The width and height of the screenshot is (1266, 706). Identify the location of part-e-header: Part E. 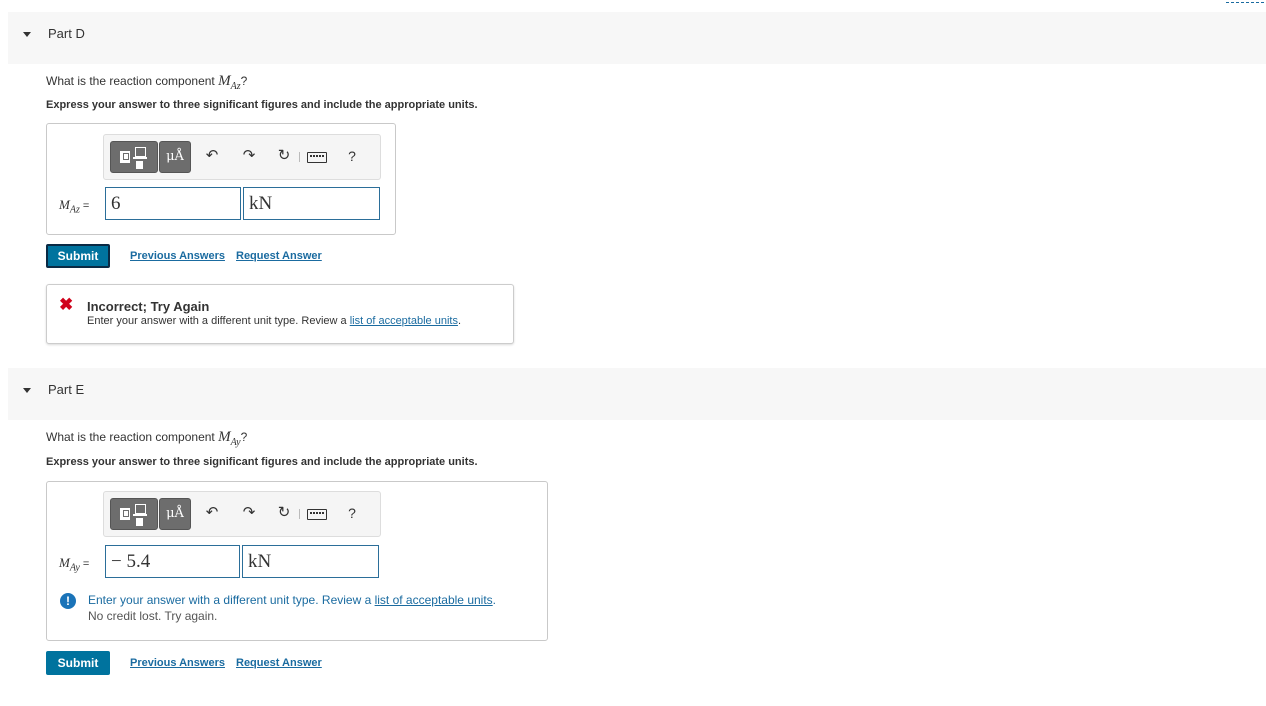
(637, 394).